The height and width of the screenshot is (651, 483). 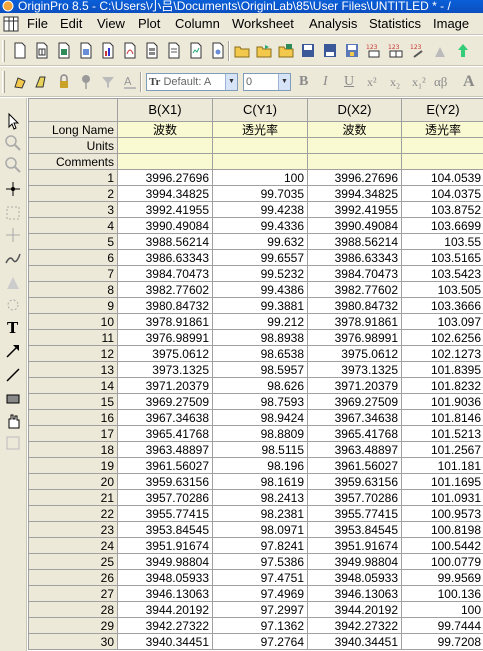 What do you see at coordinates (73, 545) in the screenshot?
I see `row-number: 24` at bounding box center [73, 545].